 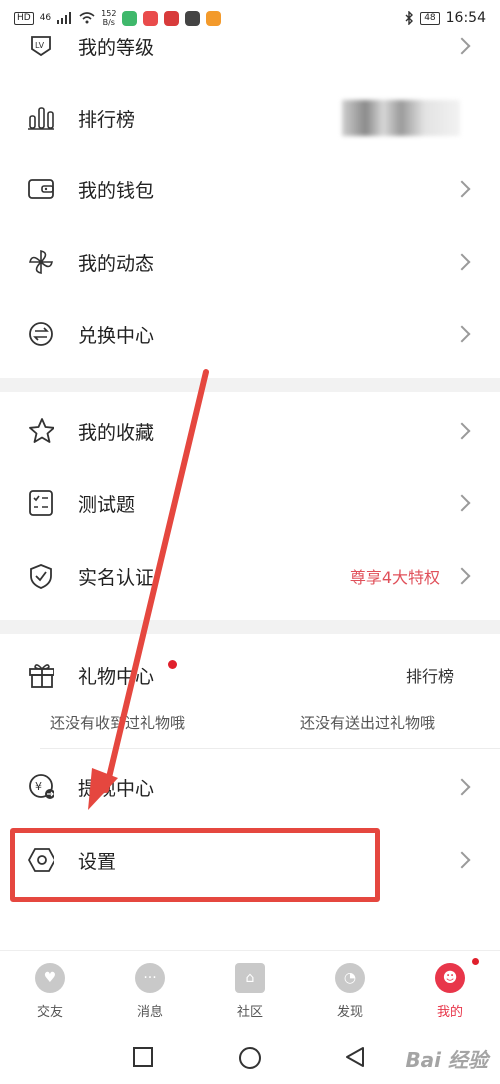 I want to click on signal-indicator: 46, so click(x=45, y=18).